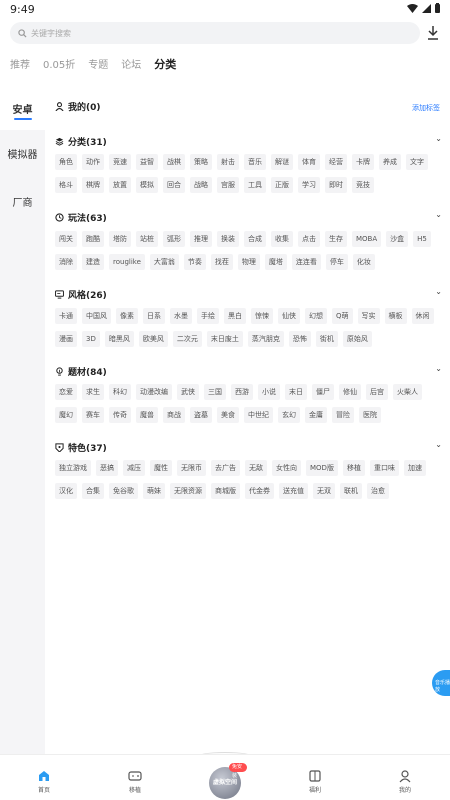 The height and width of the screenshot is (800, 450). Describe the element at coordinates (93, 239) in the screenshot. I see `tag-chip: 跑酷` at that location.